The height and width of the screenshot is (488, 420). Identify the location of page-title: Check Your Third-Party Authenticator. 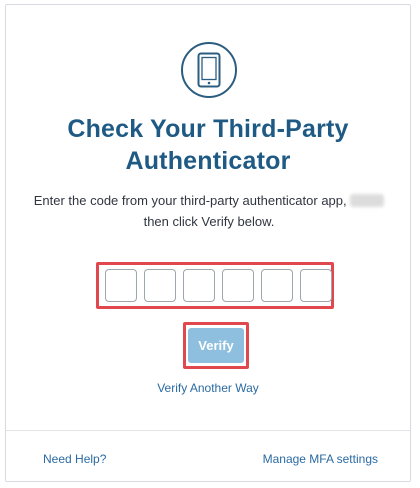
(208, 145).